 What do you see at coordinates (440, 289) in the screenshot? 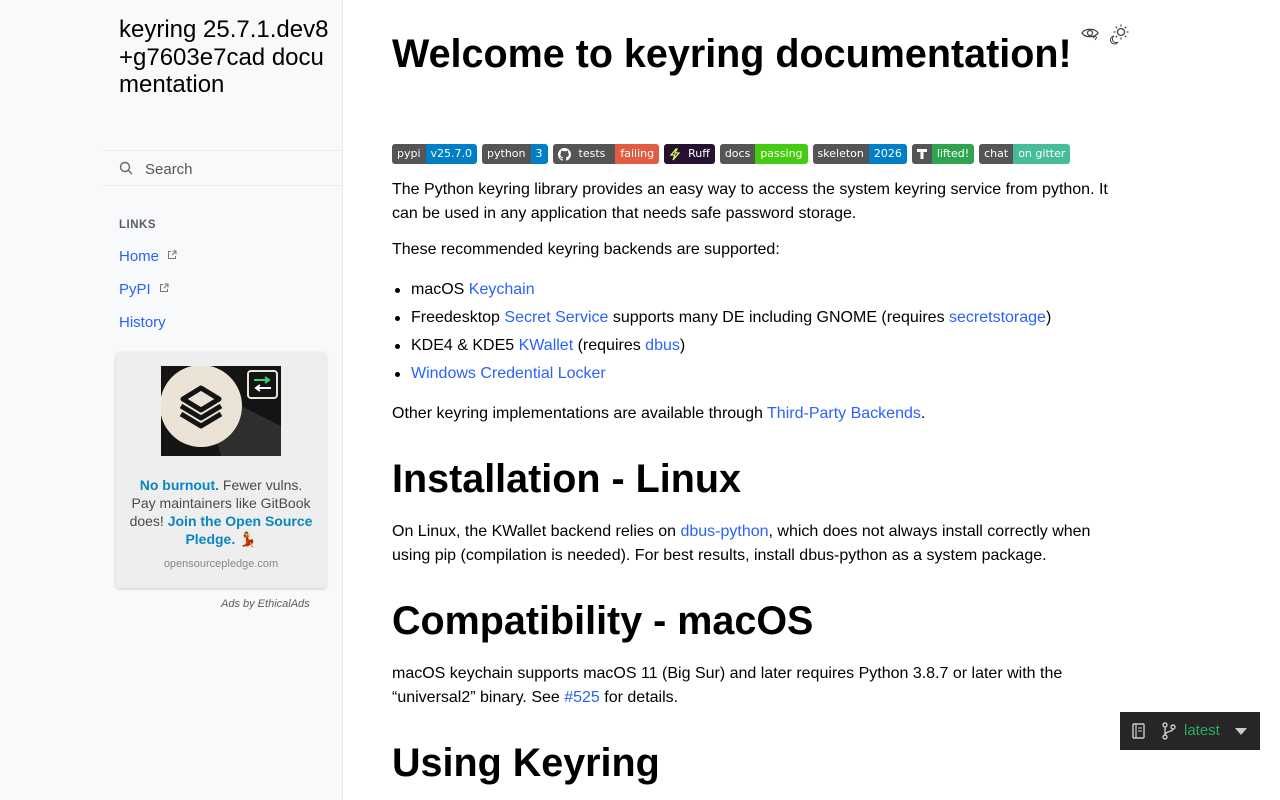
I see `list-text: macOS` at bounding box center [440, 289].